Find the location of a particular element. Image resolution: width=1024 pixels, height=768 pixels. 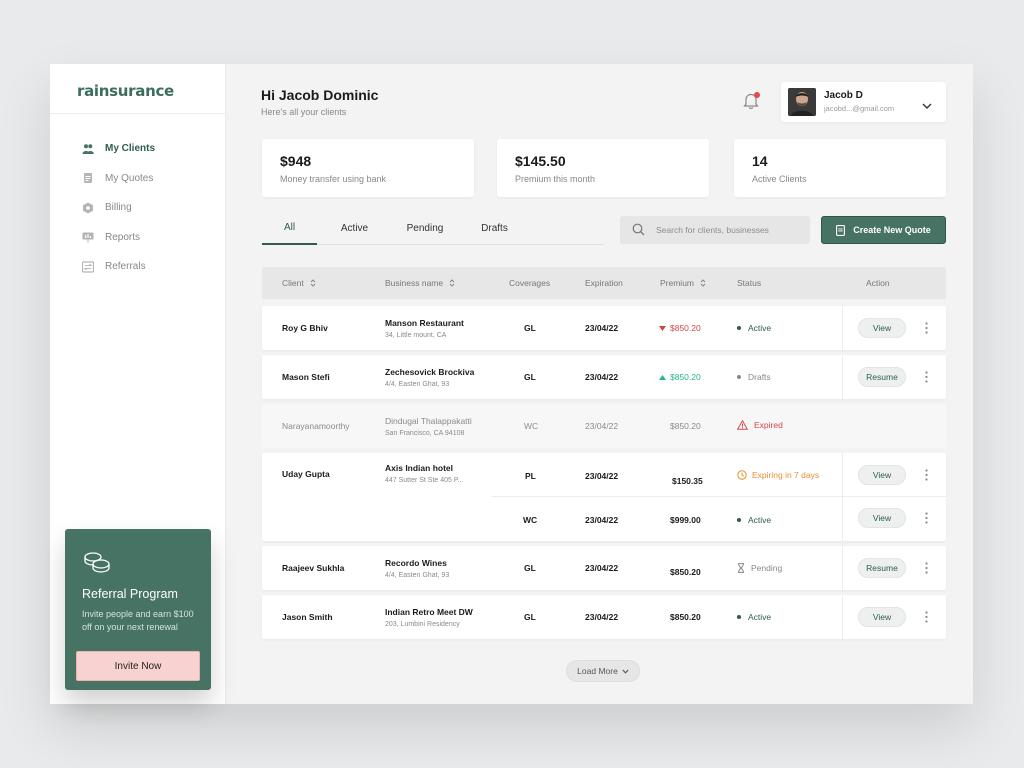

user-name: Jacob D is located at coordinates (843, 95).